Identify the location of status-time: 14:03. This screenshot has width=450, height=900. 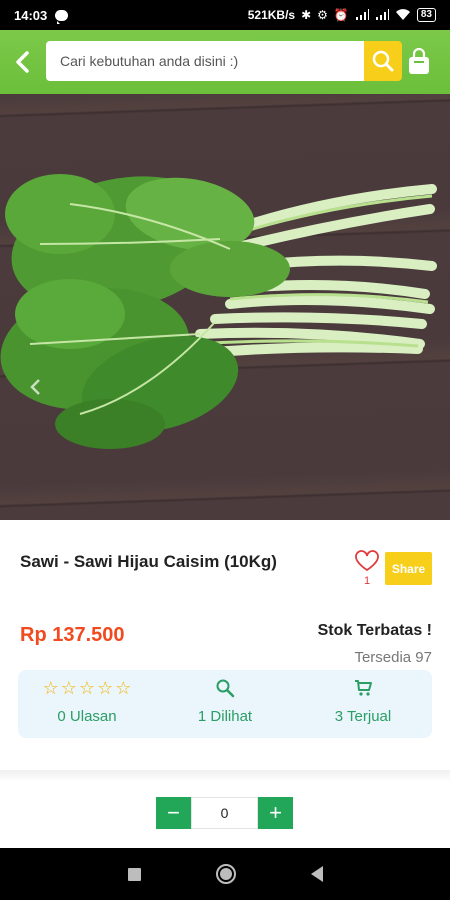
(31, 15).